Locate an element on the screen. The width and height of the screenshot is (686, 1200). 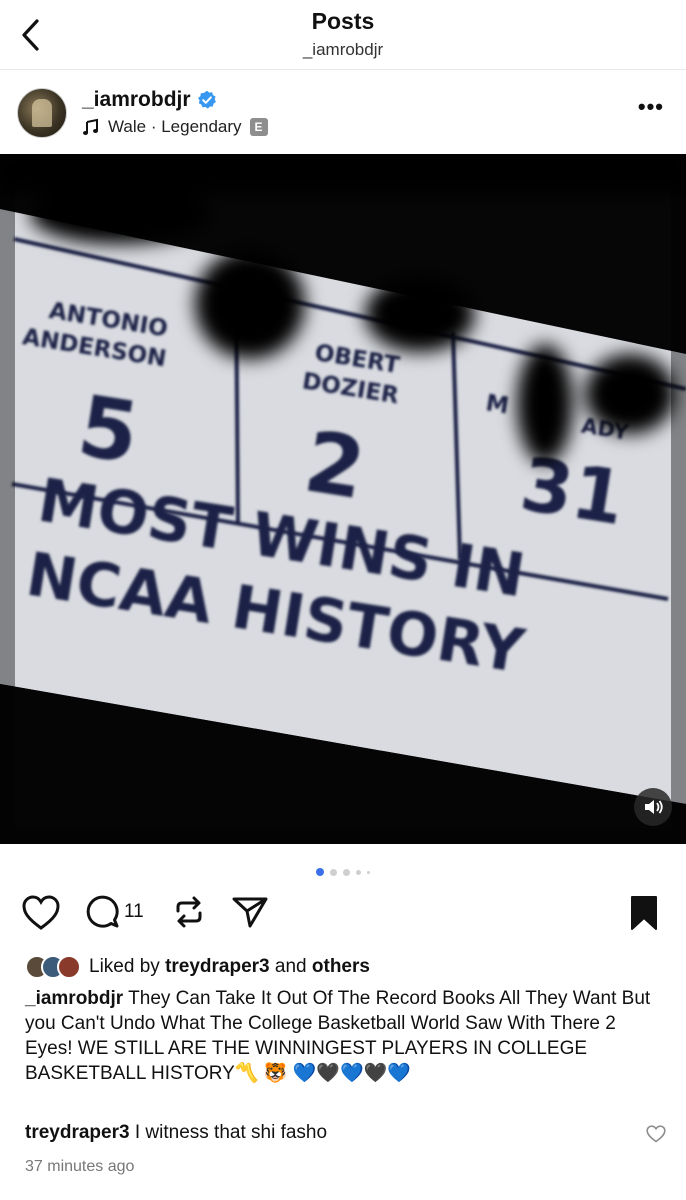
comment-button: 11 is located at coordinates (115, 912).